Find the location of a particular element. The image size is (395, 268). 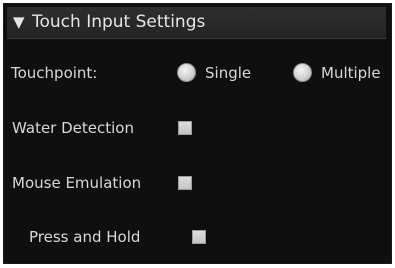

press-and-hold-checkbox is located at coordinates (199, 237).